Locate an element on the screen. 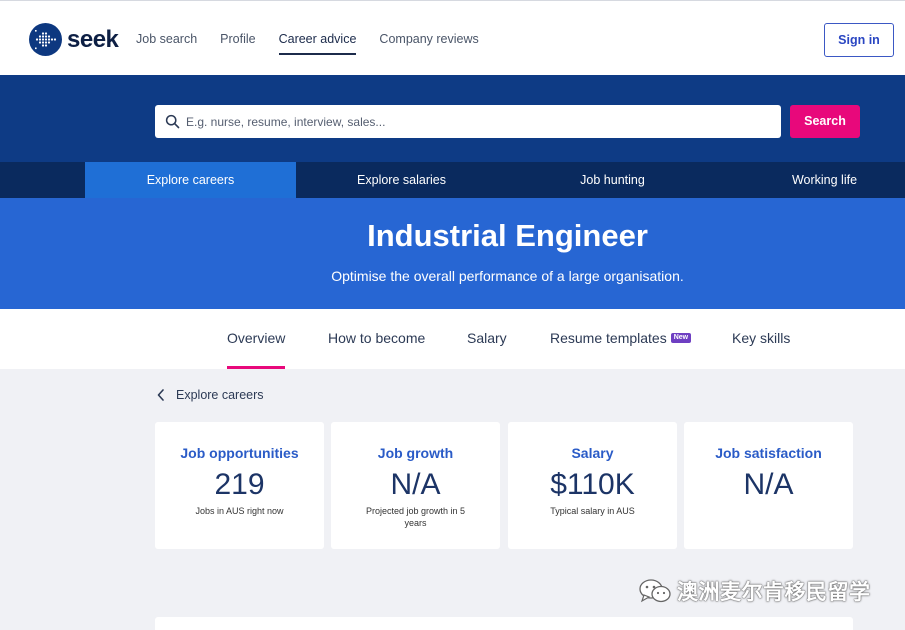 Image resolution: width=905 pixels, height=630 pixels. watermark: 澳洲麦尔肯移民留学 is located at coordinates (754, 591).